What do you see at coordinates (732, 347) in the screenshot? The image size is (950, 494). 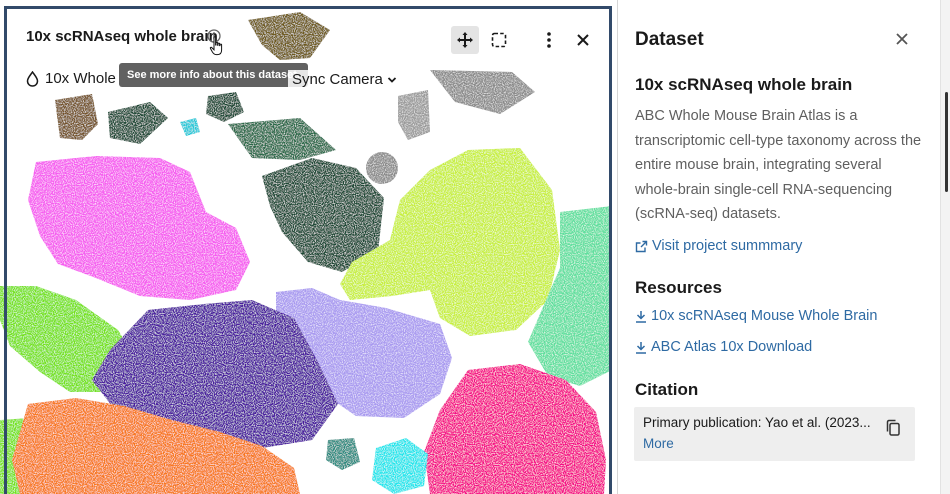 I see `resource-link-label: ABC Atlas 10x Download` at bounding box center [732, 347].